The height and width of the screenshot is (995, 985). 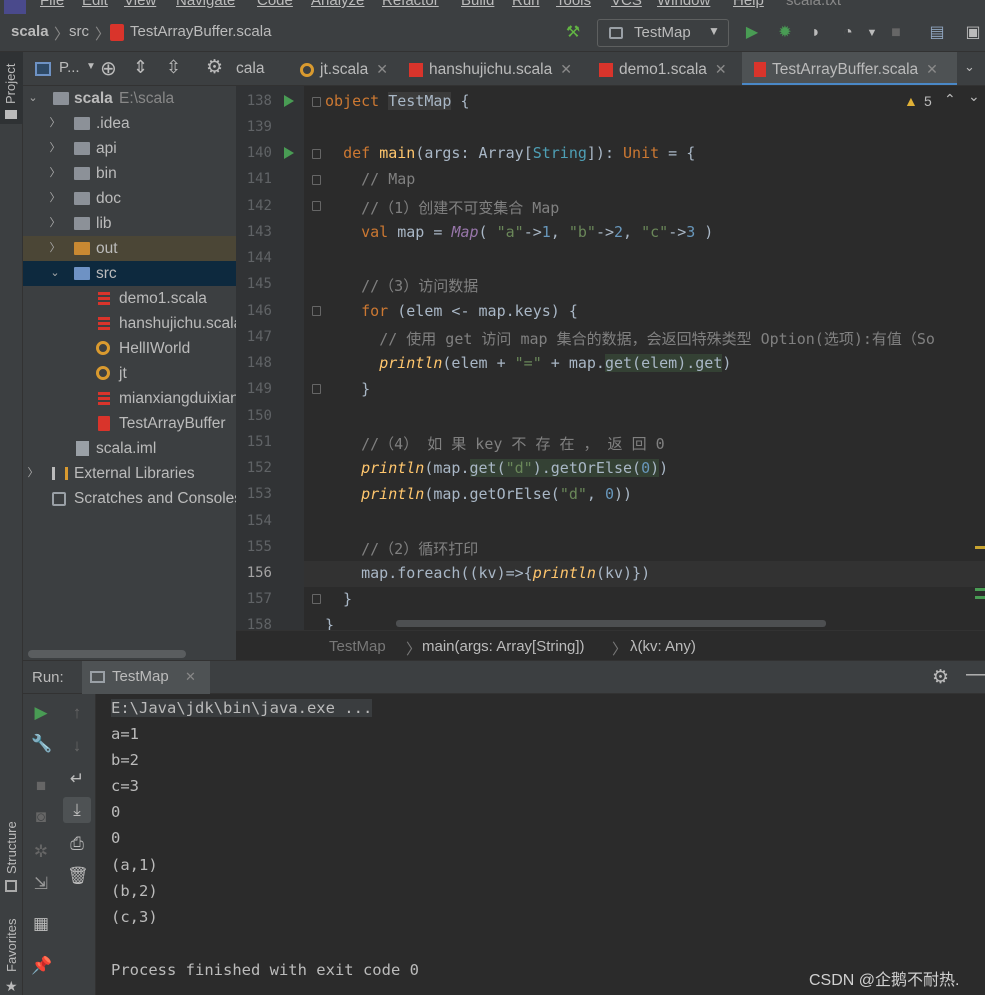 I want to click on soft-wrap-icon: ↵, so click(x=77, y=779).